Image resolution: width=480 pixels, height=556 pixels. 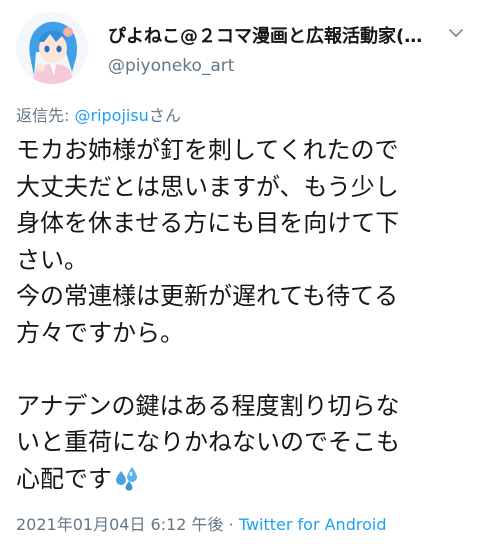 What do you see at coordinates (164, 115) in the screenshot?
I see `reply-suffix: さん` at bounding box center [164, 115].